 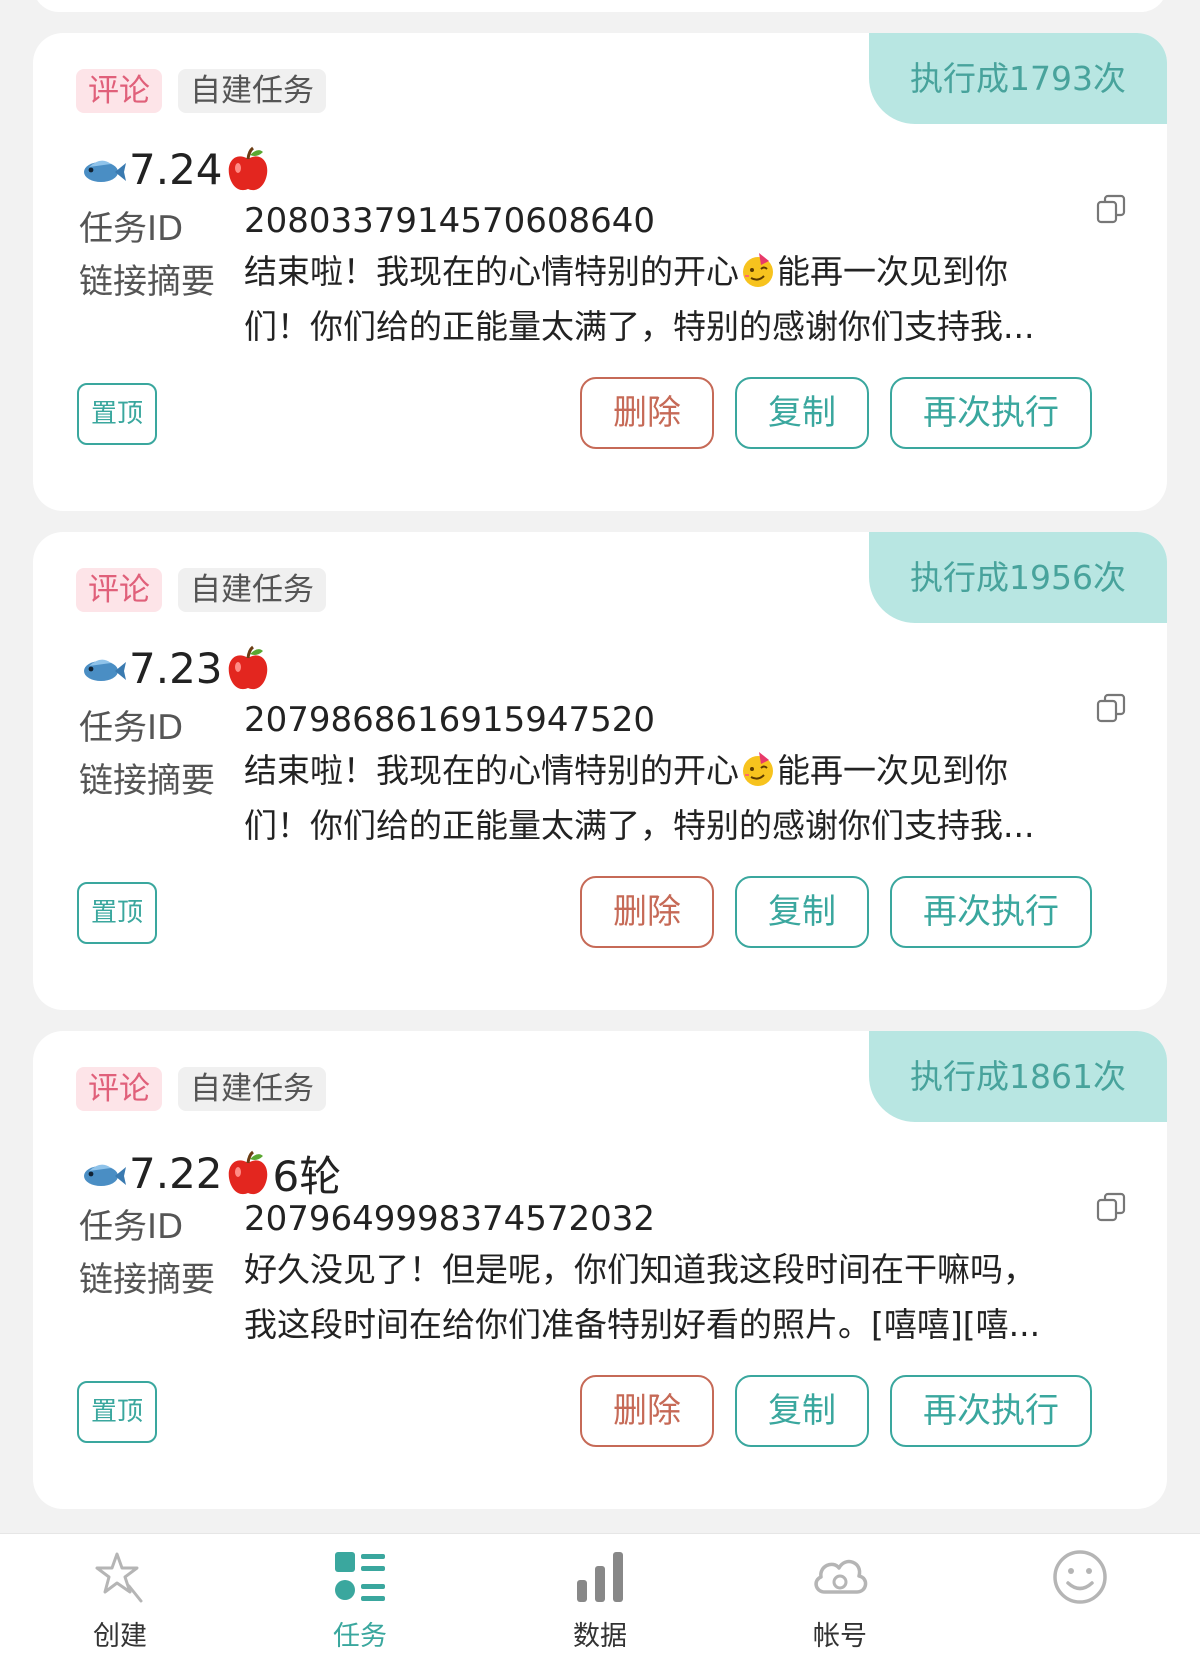 I want to click on task-title: 7.24, so click(x=176, y=169).